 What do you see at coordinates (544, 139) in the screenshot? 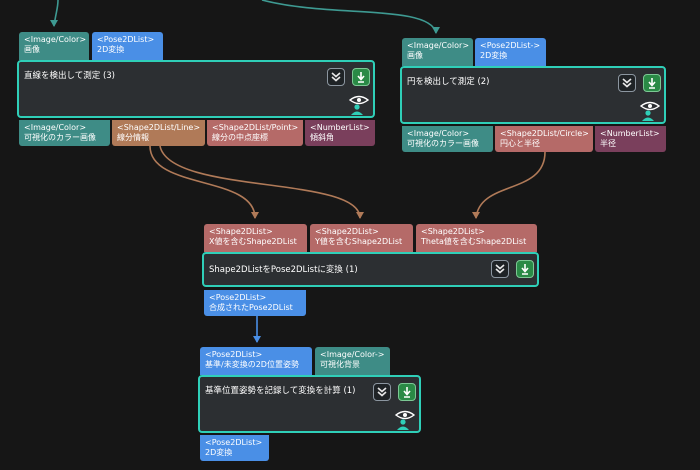
I see `output-port-circle-center-radius: <Shape2DList/Circle> 円心と半径` at bounding box center [544, 139].